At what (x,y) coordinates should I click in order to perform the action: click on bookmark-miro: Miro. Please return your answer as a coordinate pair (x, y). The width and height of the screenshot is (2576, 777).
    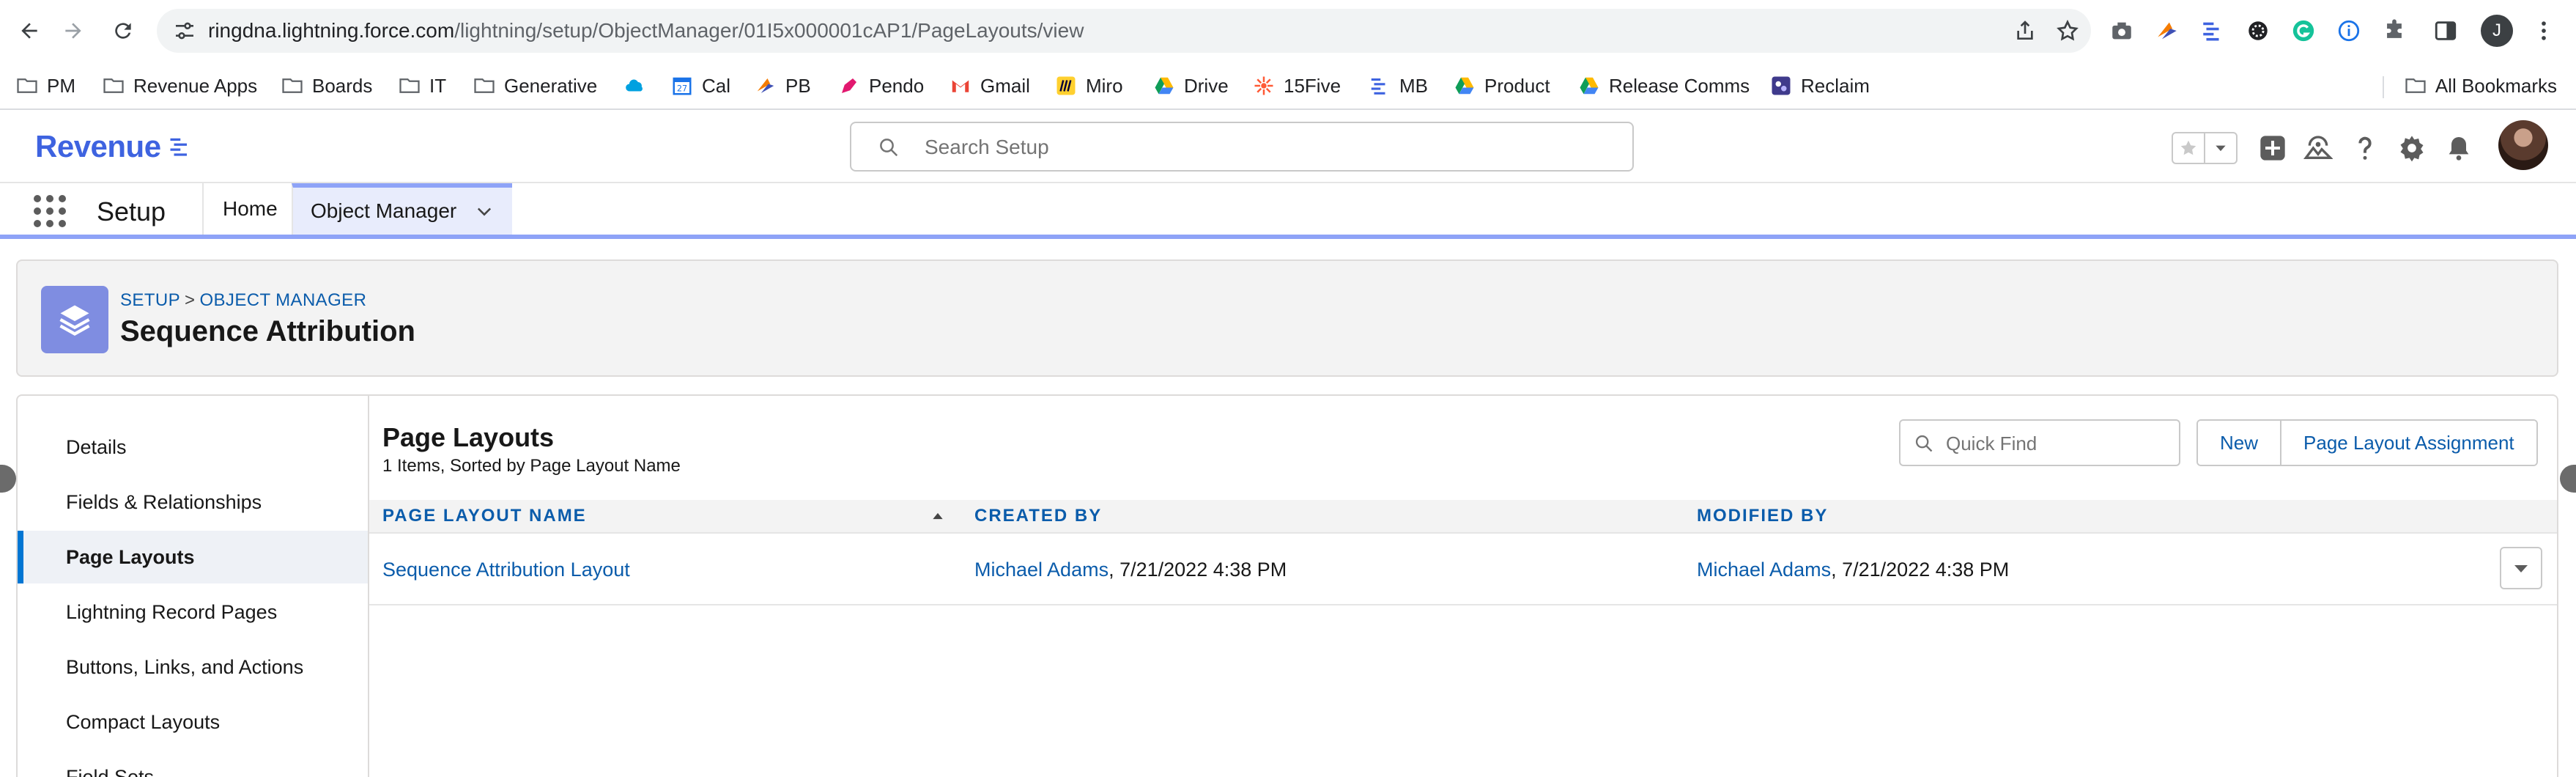
    Looking at the image, I should click on (1089, 86).